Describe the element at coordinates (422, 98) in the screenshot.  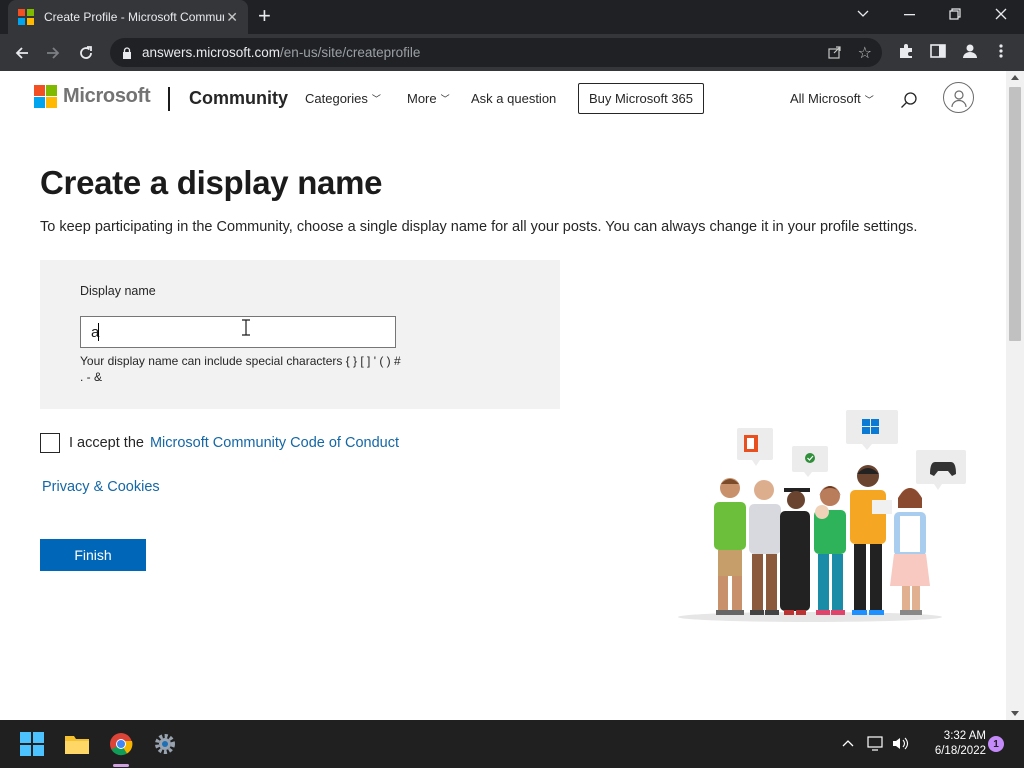
I see `more-label: More` at that location.